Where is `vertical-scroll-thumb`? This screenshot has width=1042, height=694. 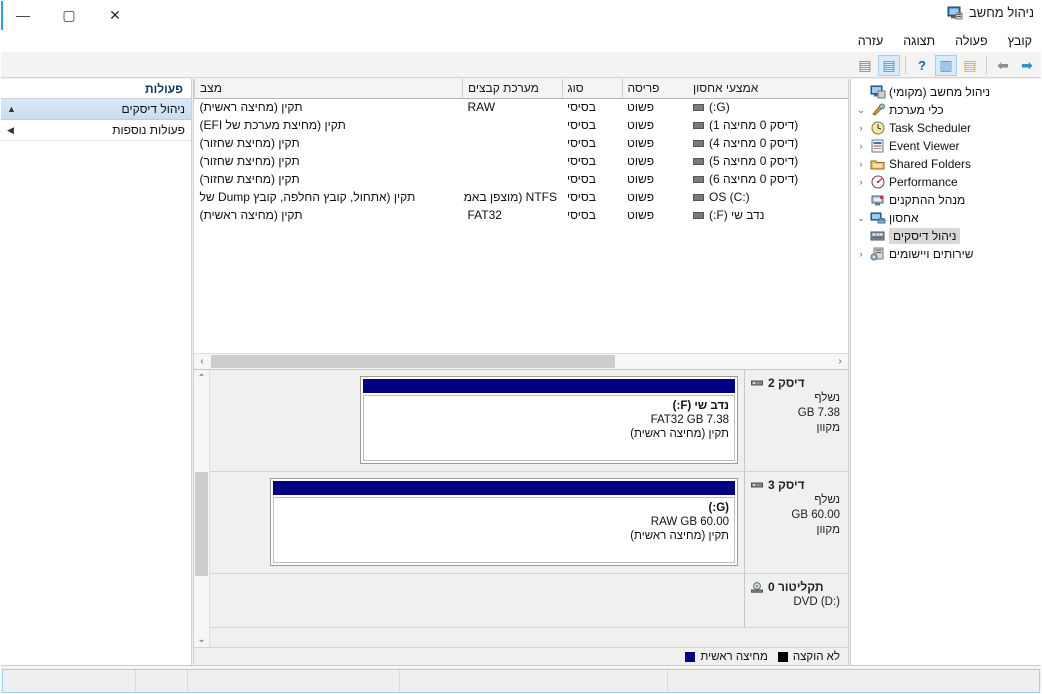 vertical-scroll-thumb is located at coordinates (201, 524).